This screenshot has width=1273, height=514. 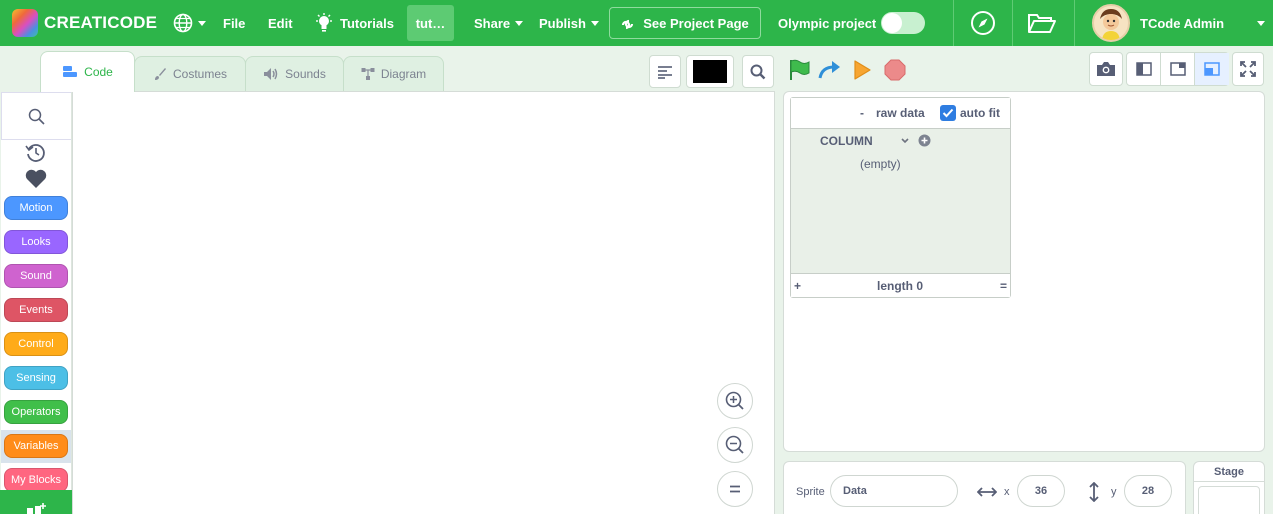 What do you see at coordinates (403, 74) in the screenshot?
I see `tab-diagram-label: Diagram` at bounding box center [403, 74].